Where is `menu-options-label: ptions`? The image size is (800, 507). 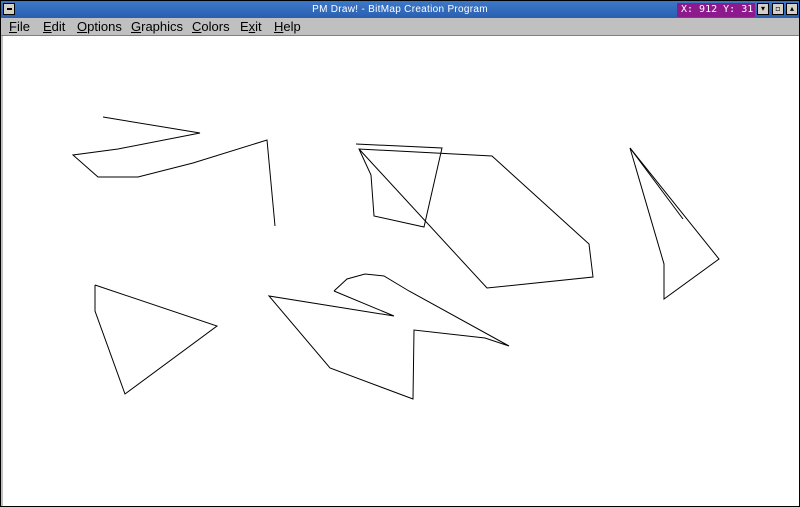
menu-options-label: ptions is located at coordinates (104, 26).